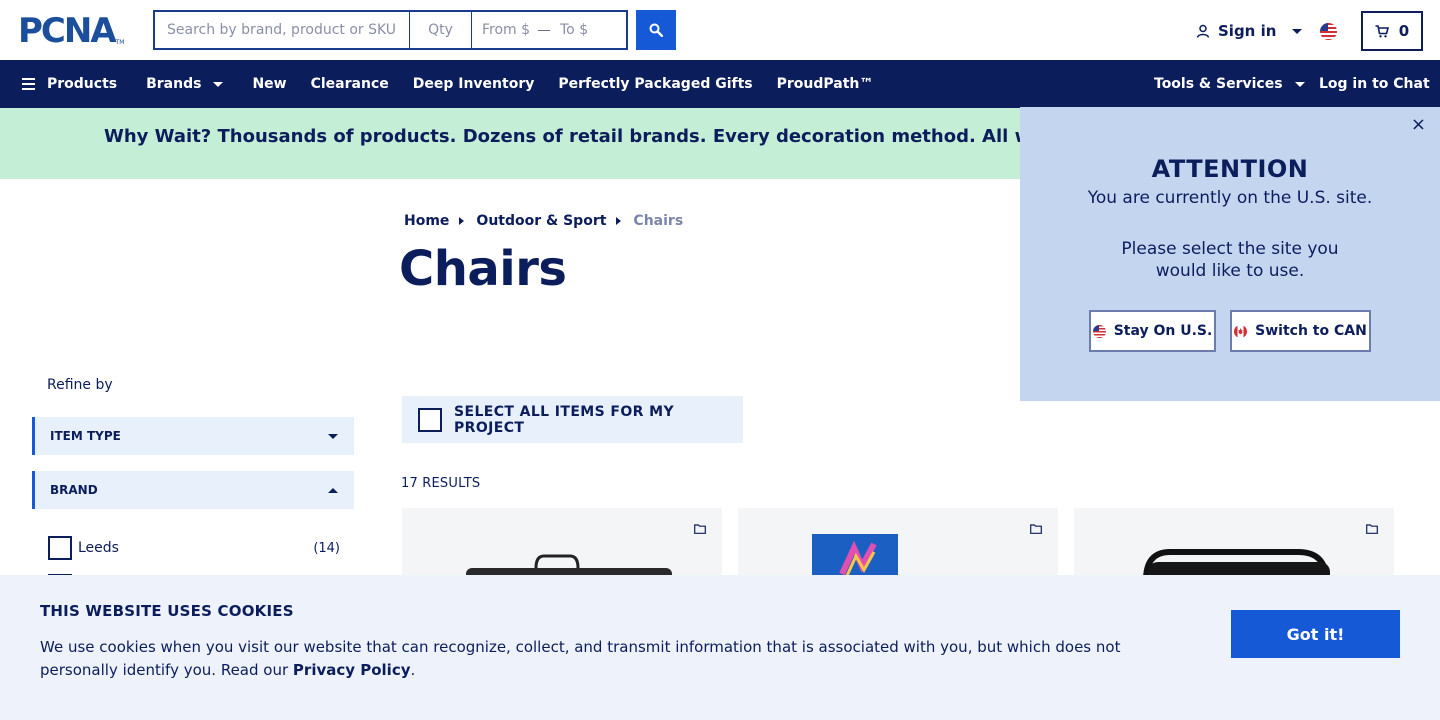 The height and width of the screenshot is (720, 1440). I want to click on facet-option-label: Leeds, so click(98, 548).